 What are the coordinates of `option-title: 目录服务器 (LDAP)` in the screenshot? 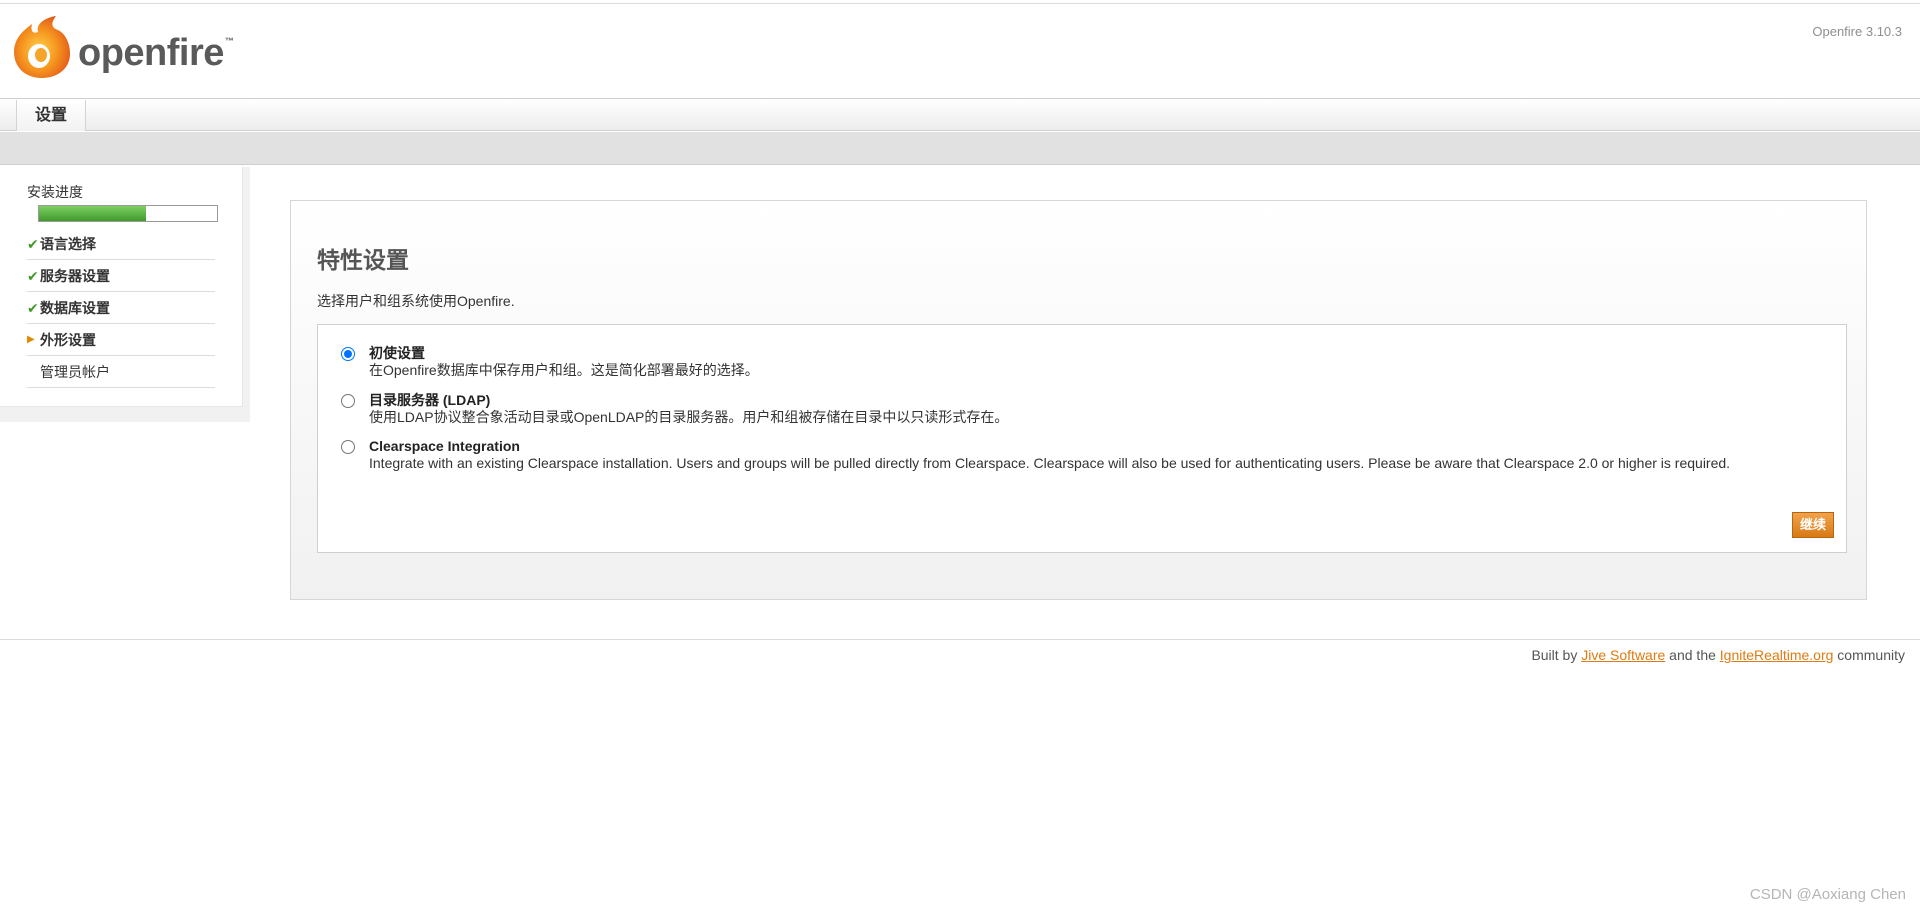 It's located at (1069, 400).